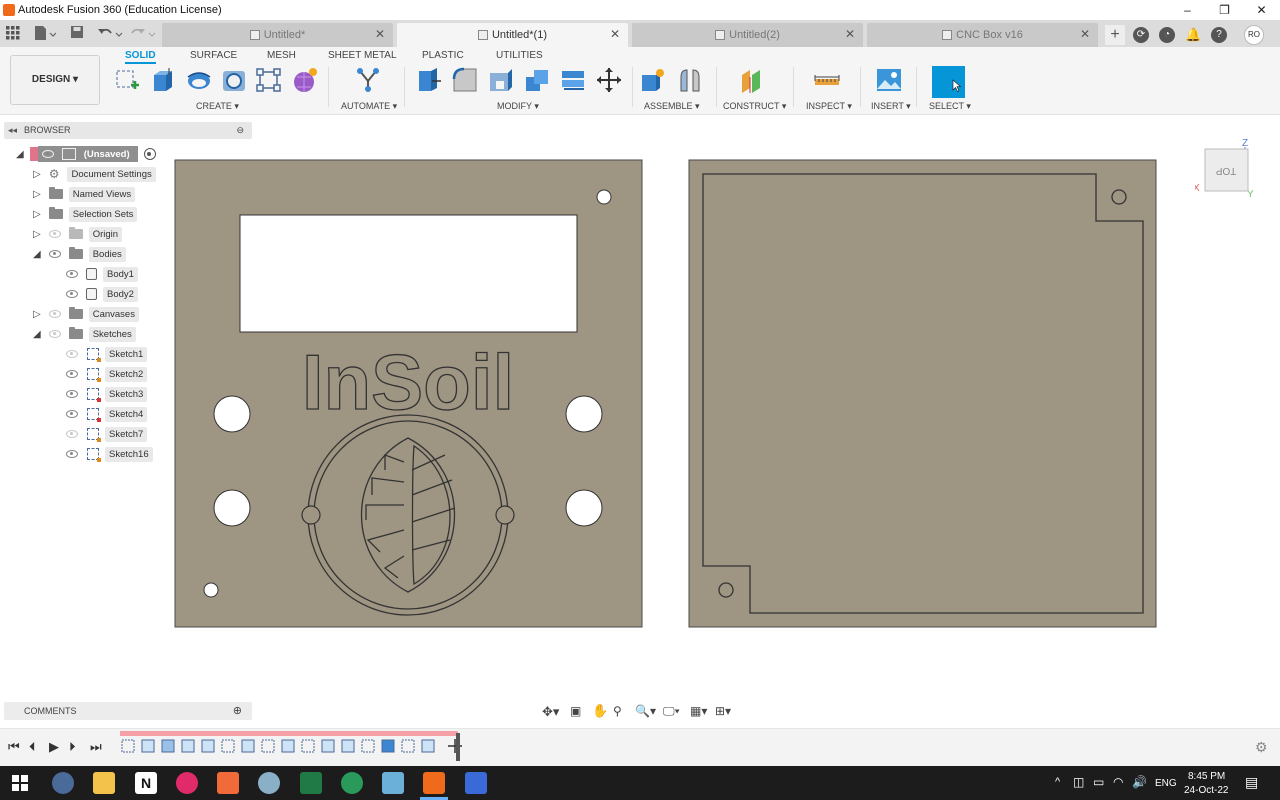 This screenshot has width=1280, height=800. What do you see at coordinates (54, 747) in the screenshot?
I see `play-icon: ▶` at bounding box center [54, 747].